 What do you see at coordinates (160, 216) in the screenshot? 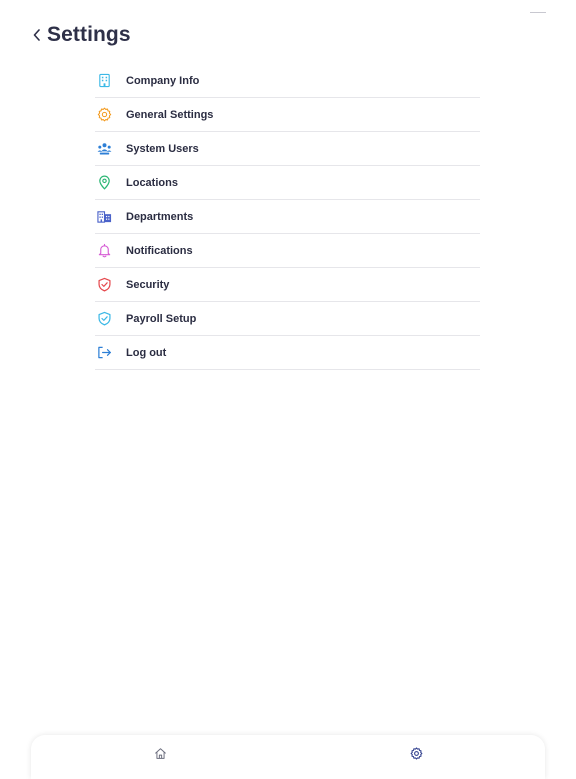
I see `menu-item-label: Departments` at bounding box center [160, 216].